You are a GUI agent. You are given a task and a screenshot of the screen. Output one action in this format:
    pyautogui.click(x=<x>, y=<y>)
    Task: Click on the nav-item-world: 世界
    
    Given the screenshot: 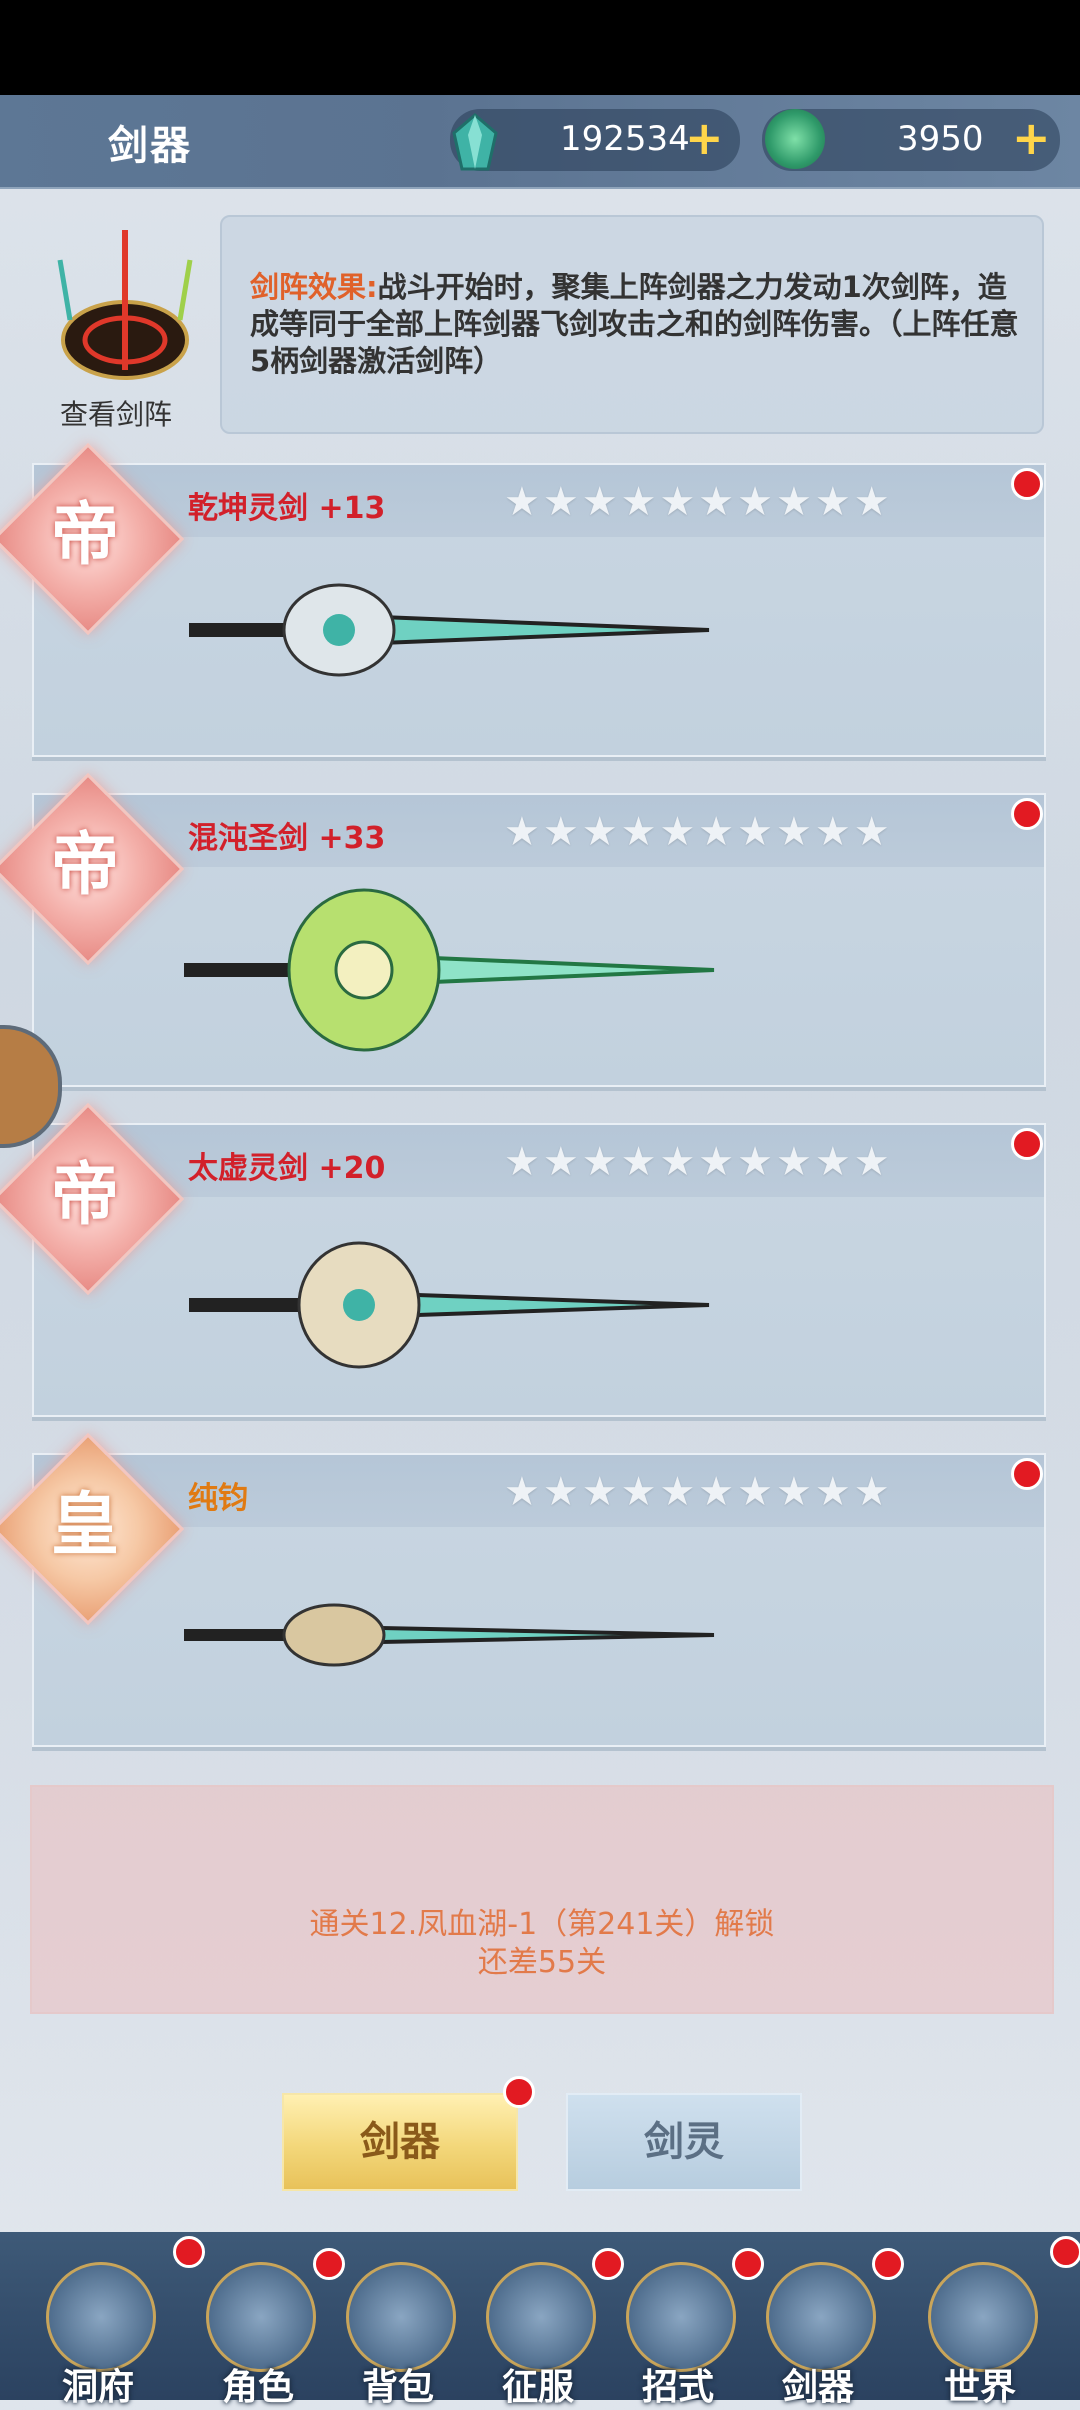 What is the action you would take?
    pyautogui.click(x=980, y=2335)
    